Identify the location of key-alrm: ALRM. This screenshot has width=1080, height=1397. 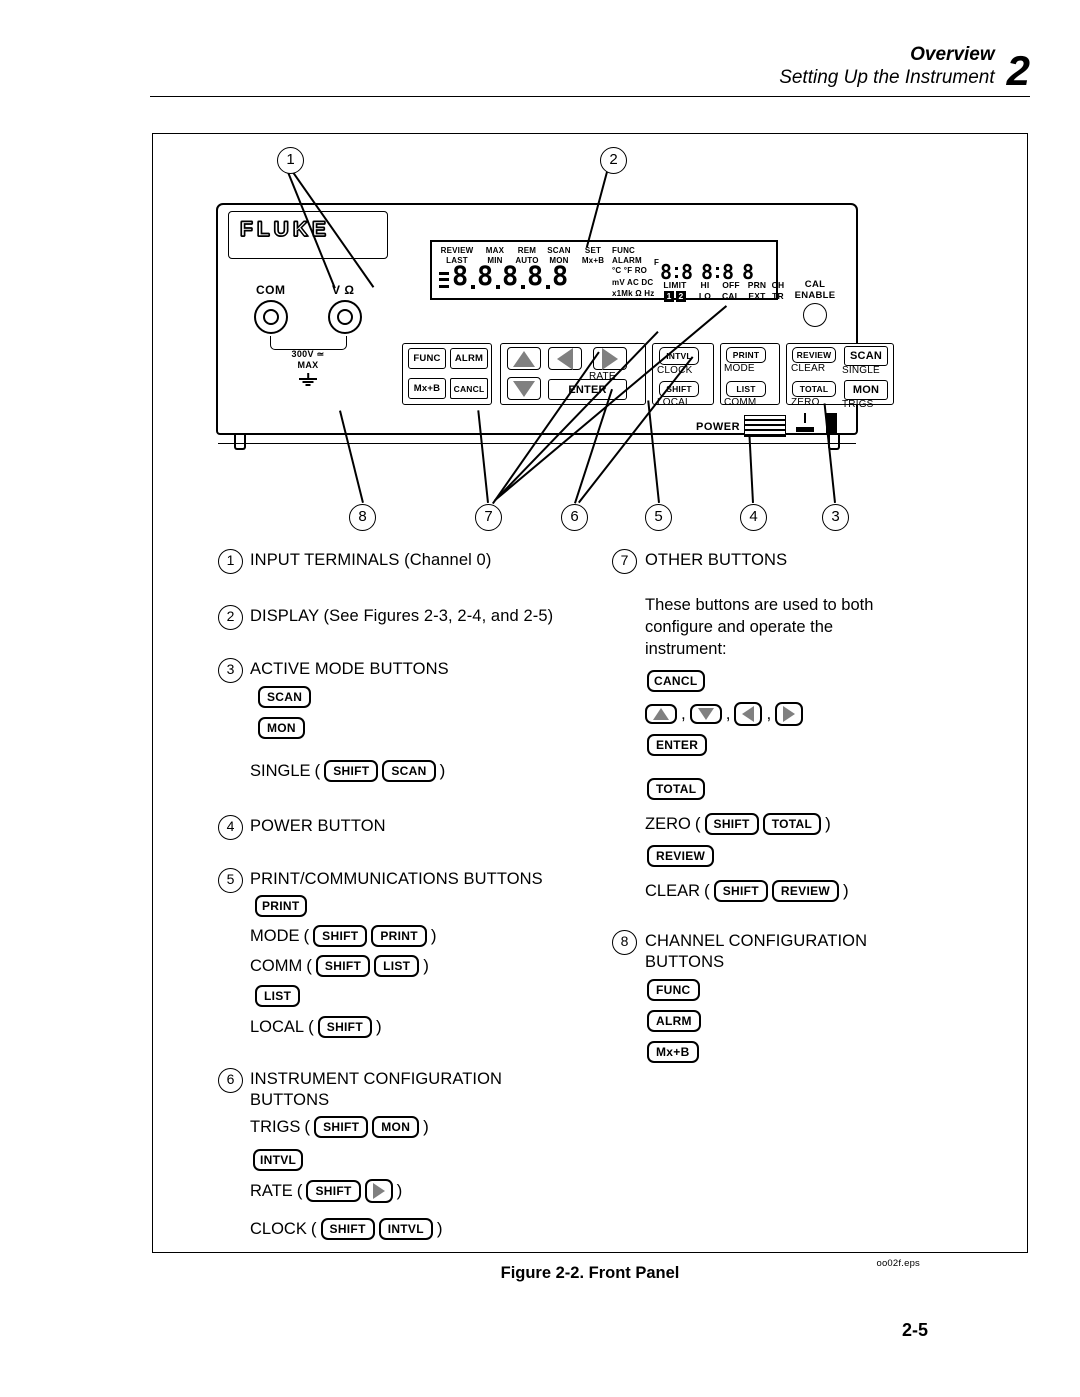
(469, 358).